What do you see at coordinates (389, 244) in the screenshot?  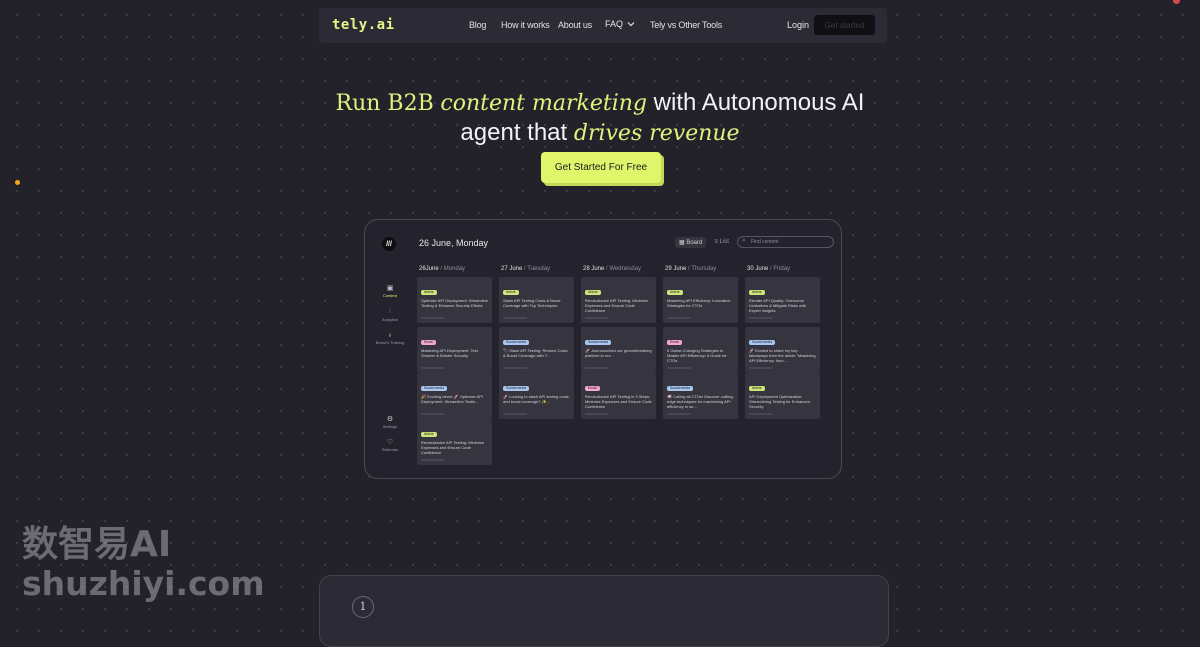 I see `app-logo-icon: ///` at bounding box center [389, 244].